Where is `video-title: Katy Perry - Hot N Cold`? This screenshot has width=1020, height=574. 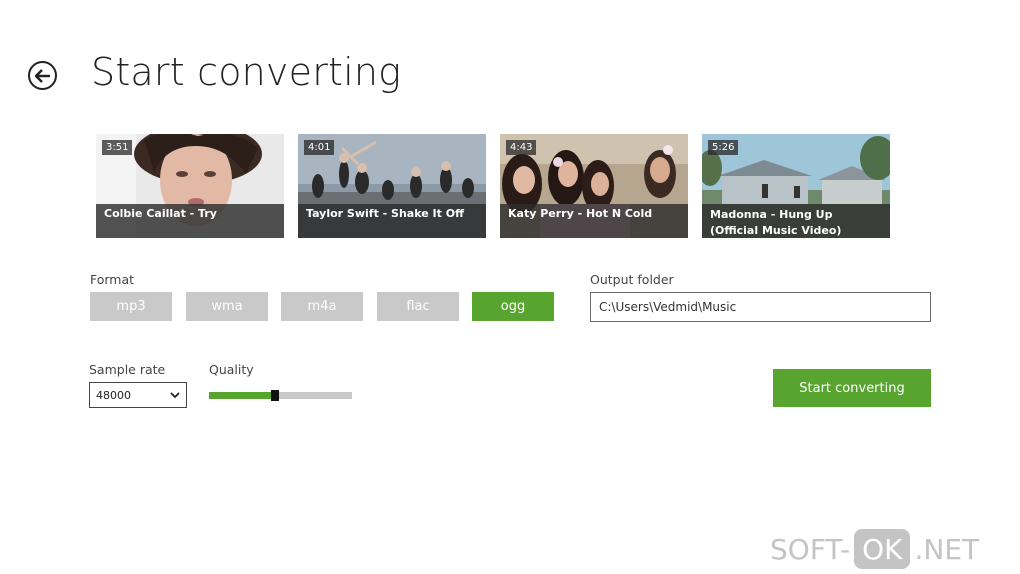 video-title: Katy Perry - Hot N Cold is located at coordinates (594, 221).